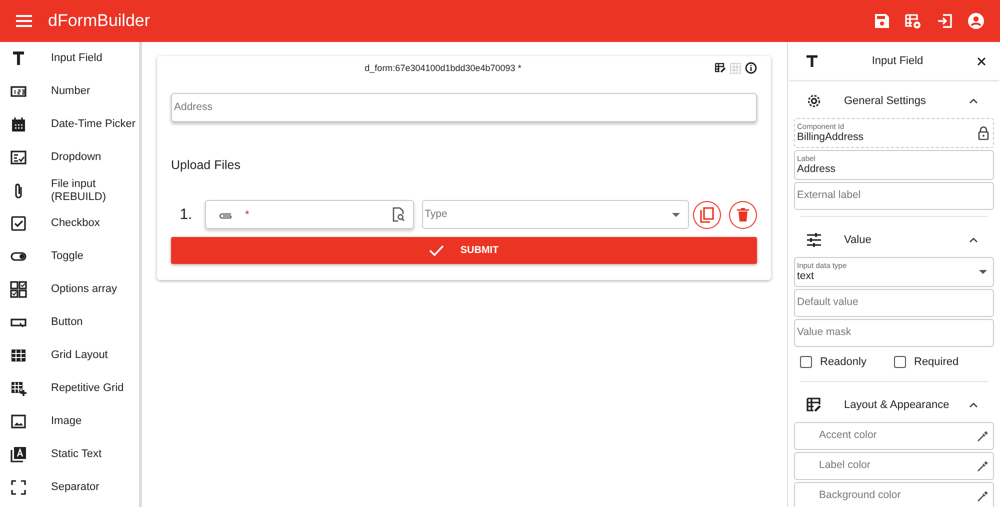 This screenshot has width=1000, height=507. I want to click on delete-button, so click(743, 214).